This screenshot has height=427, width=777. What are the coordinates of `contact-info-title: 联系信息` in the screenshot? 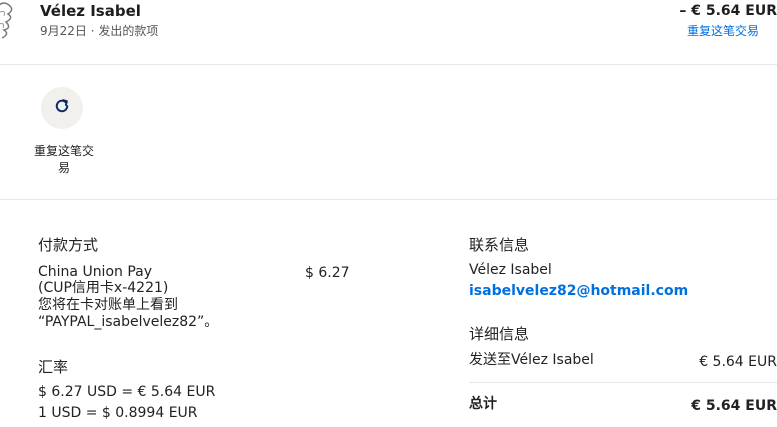 It's located at (499, 245).